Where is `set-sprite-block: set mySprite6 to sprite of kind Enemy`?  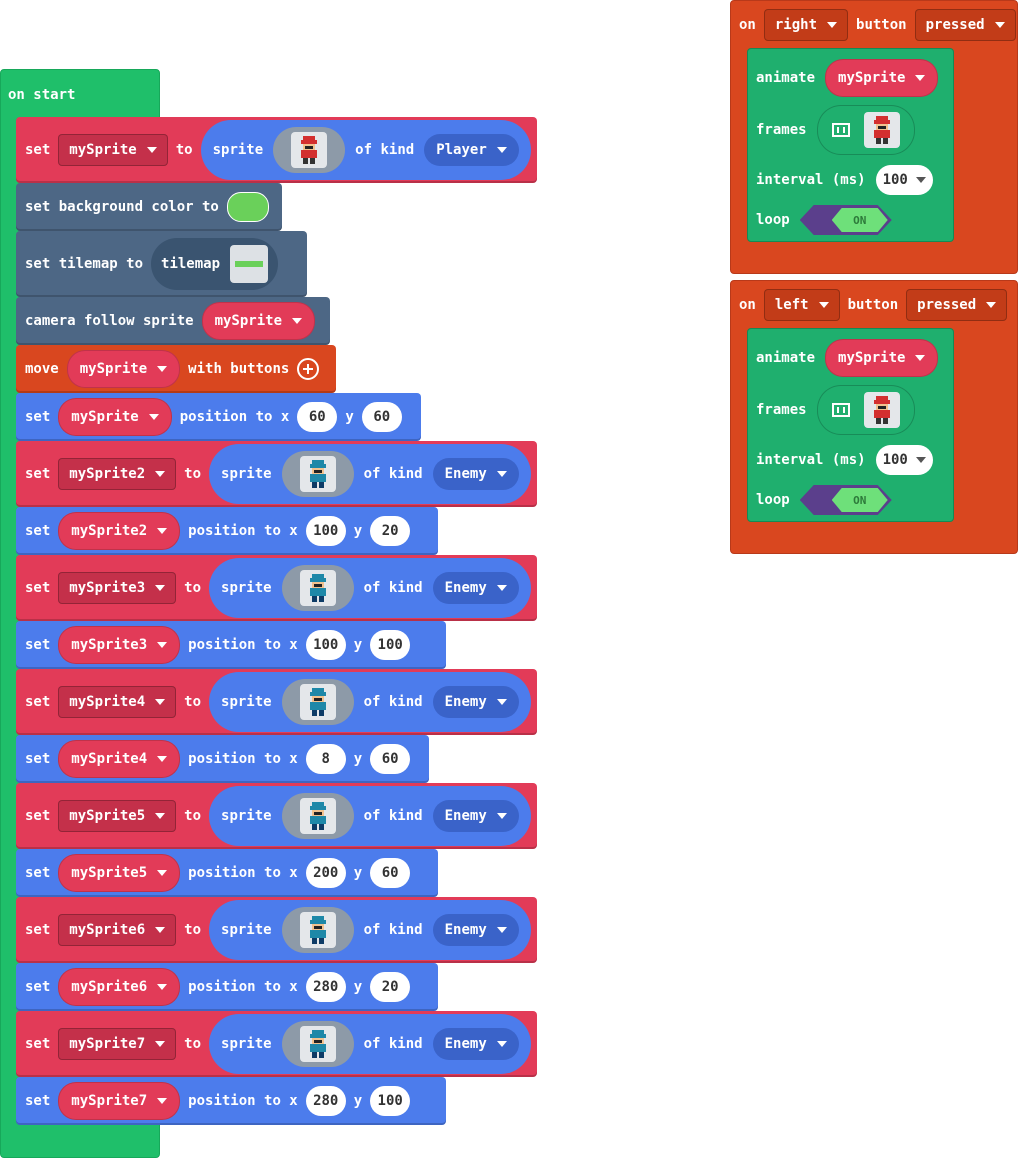 set-sprite-block: set mySprite6 to sprite of kind Enemy is located at coordinates (276, 930).